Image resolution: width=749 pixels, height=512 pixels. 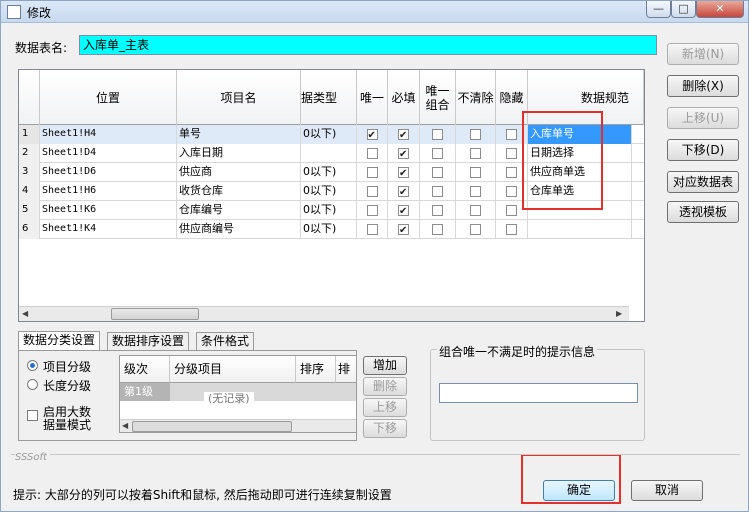 What do you see at coordinates (29, 210) in the screenshot?
I see `row-number: 5` at bounding box center [29, 210].